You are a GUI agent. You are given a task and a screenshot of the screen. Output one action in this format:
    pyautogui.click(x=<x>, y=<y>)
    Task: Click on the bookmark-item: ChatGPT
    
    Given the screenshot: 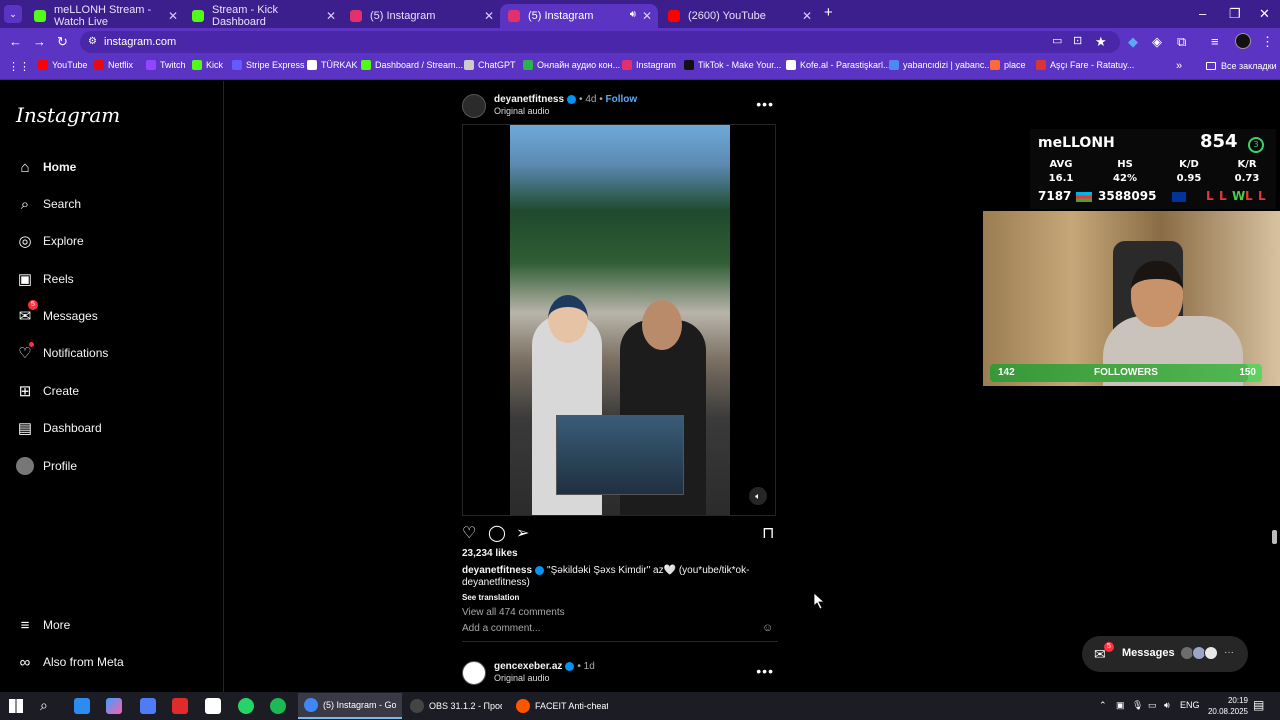 What is the action you would take?
    pyautogui.click(x=490, y=65)
    